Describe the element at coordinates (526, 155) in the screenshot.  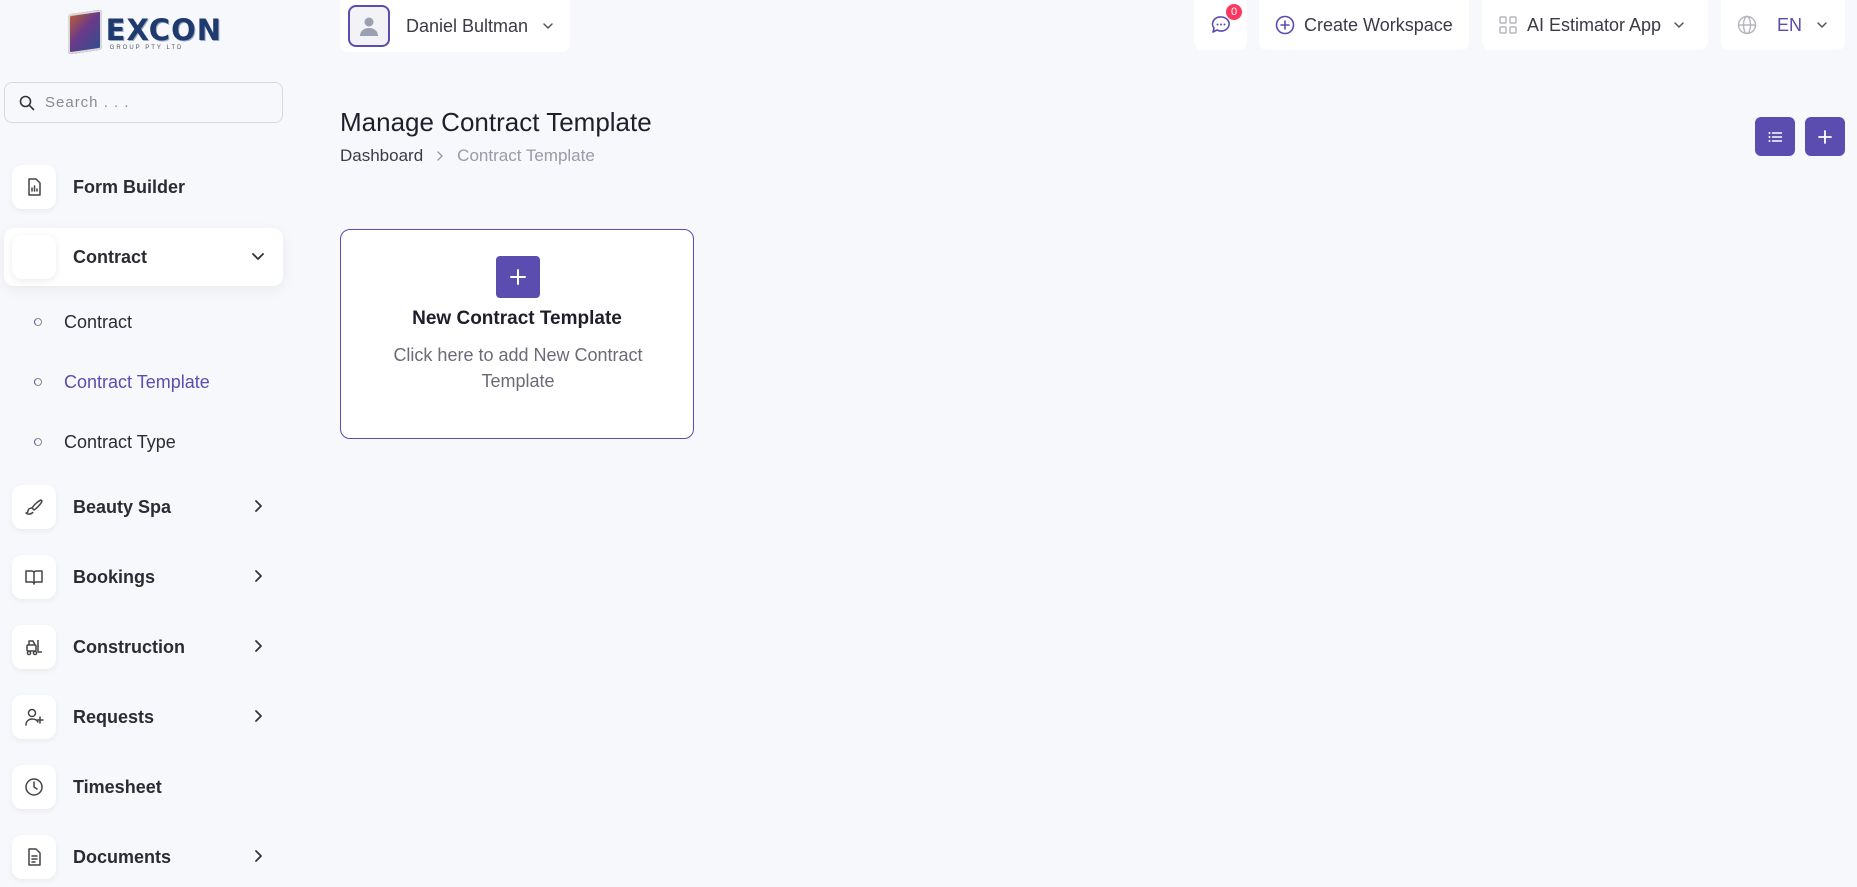
I see `breadcrumb-current: Contract Template` at that location.